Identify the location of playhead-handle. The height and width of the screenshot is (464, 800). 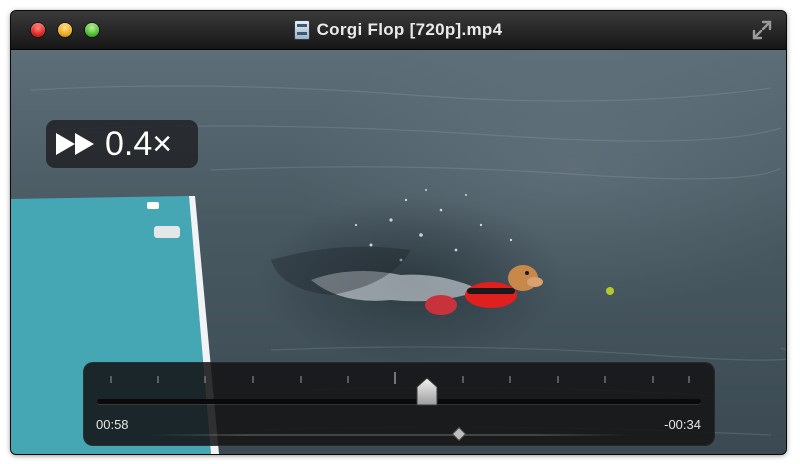
(427, 392).